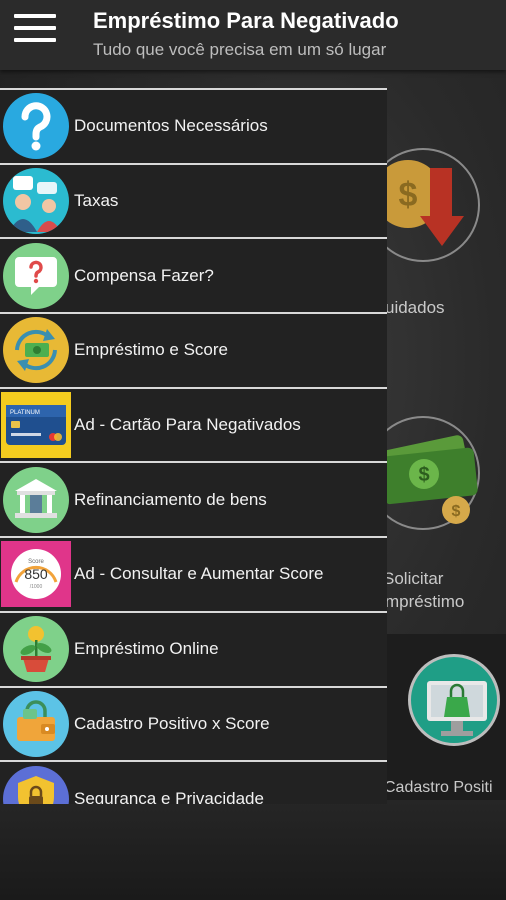 This screenshot has width=506, height=900. What do you see at coordinates (415, 307) in the screenshot?
I see `bg-label-cuidados: uidados` at bounding box center [415, 307].